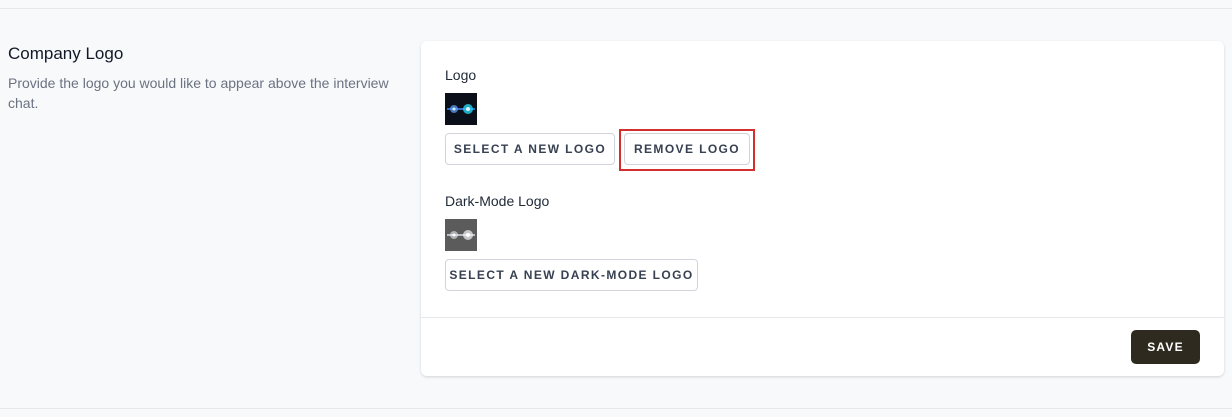 The width and height of the screenshot is (1232, 417). I want to click on bottom-divider, so click(616, 408).